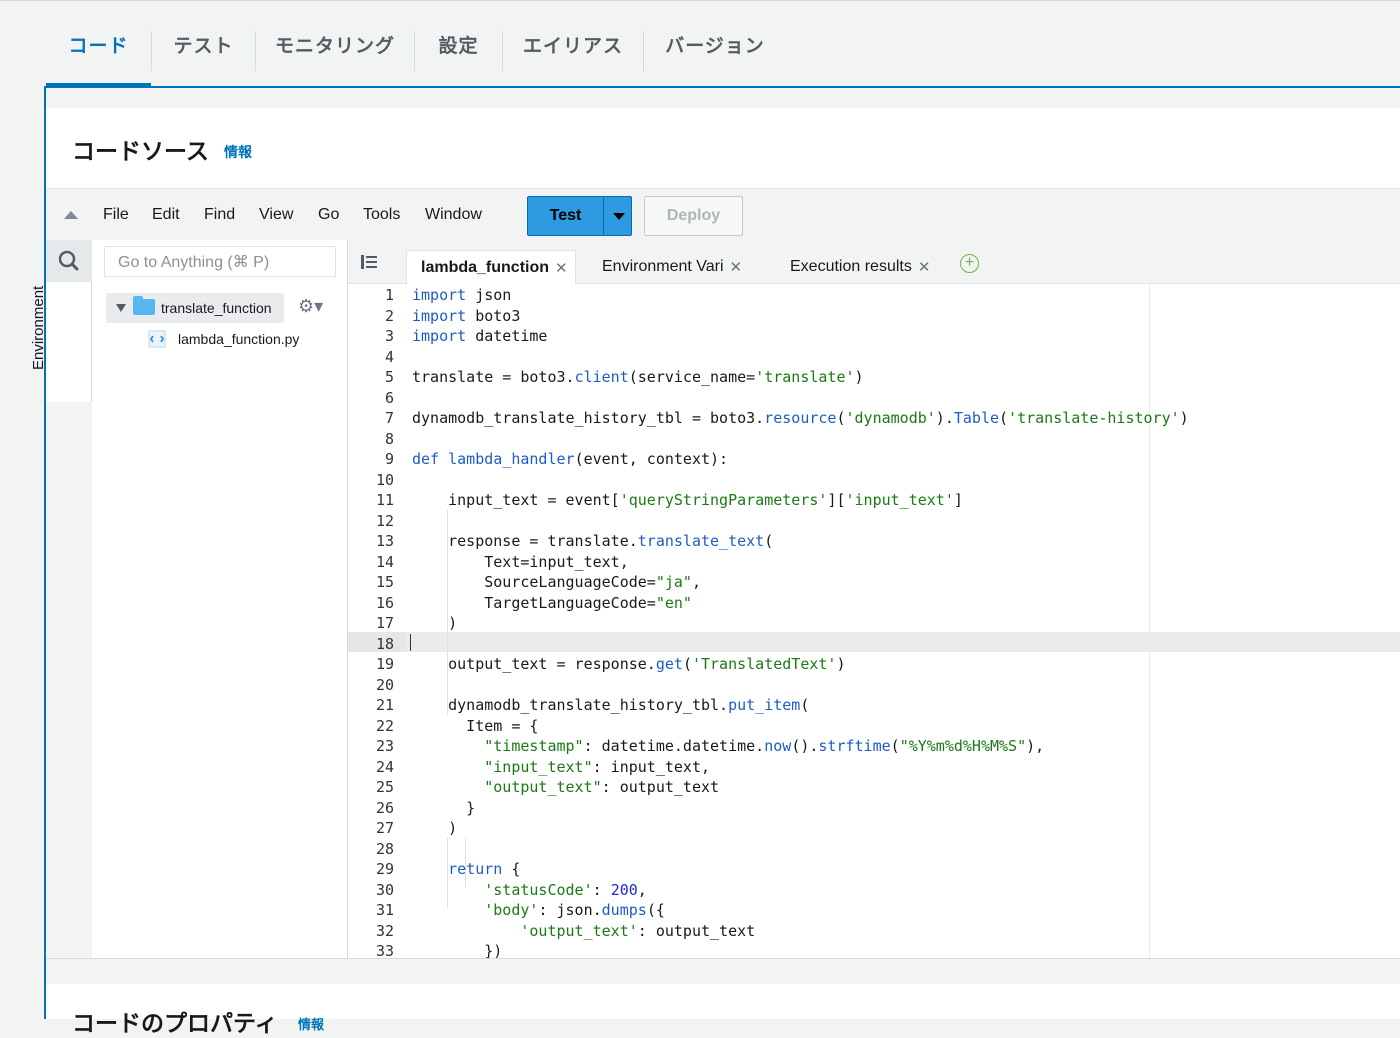  What do you see at coordinates (384, 623) in the screenshot?
I see `line-number: 17` at bounding box center [384, 623].